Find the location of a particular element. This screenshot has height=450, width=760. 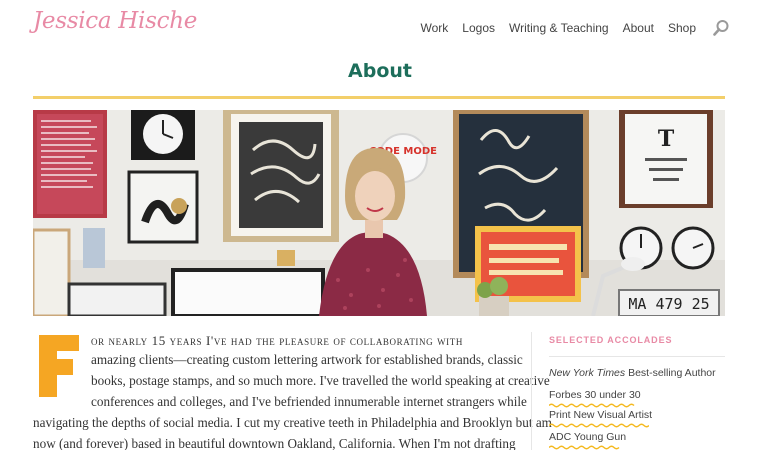

accolade-nyt-text: Best-selling Author is located at coordinates (670, 373).